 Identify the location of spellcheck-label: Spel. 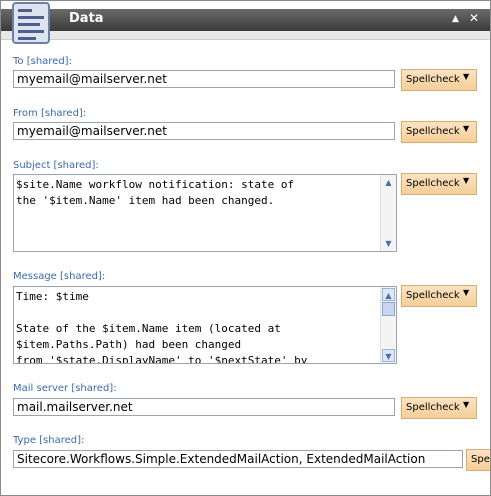
(481, 459).